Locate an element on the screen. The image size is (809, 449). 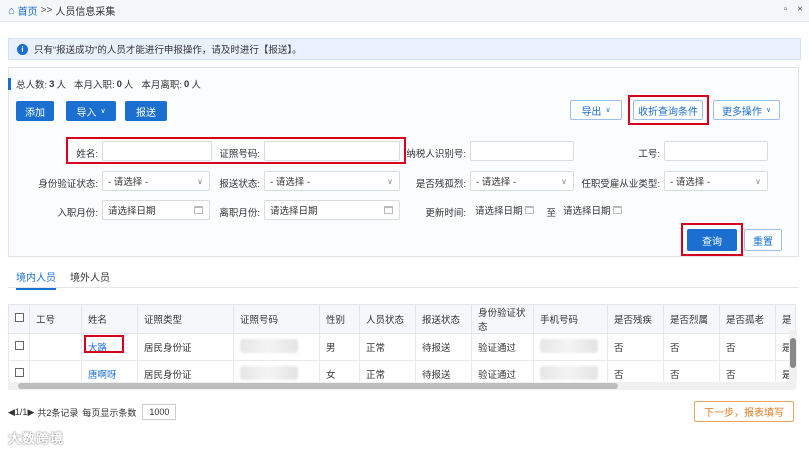
per-page-label: 每页显示条数 is located at coordinates (109, 412).